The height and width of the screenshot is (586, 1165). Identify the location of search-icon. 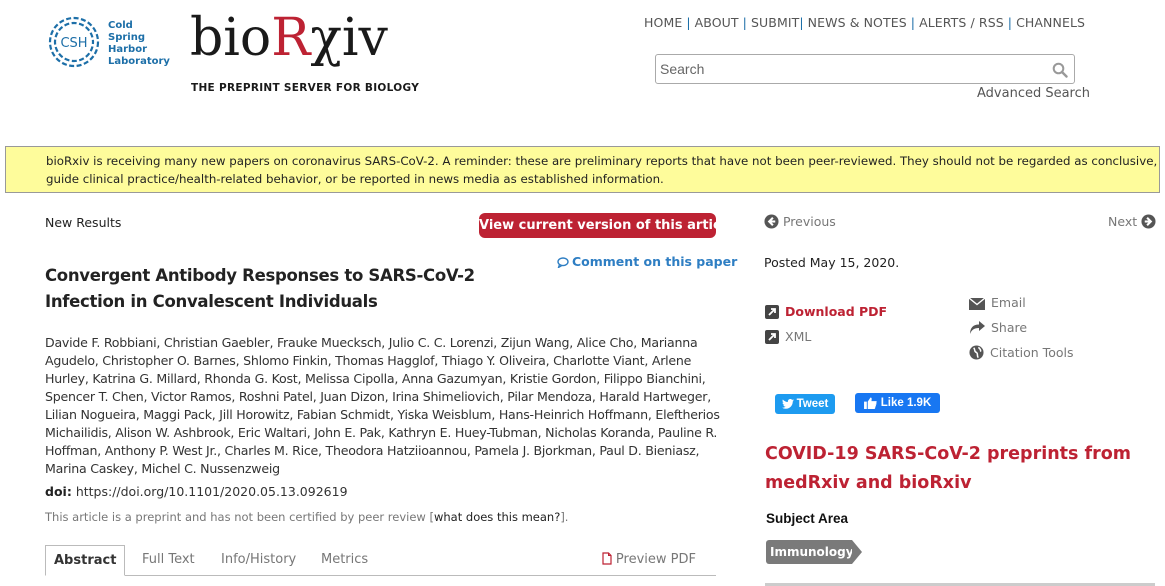
(1060, 70).